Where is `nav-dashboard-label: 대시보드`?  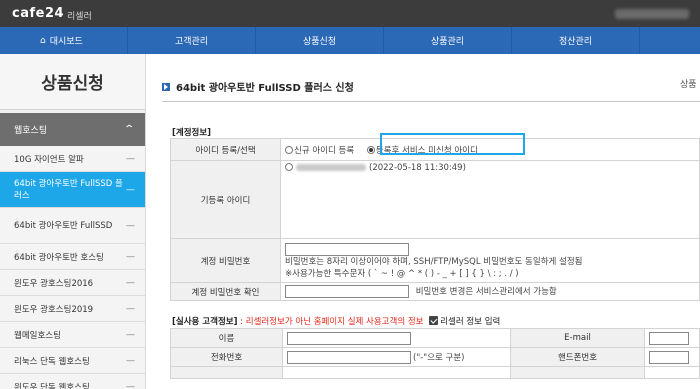 nav-dashboard-label: 대시보드 is located at coordinates (66, 42).